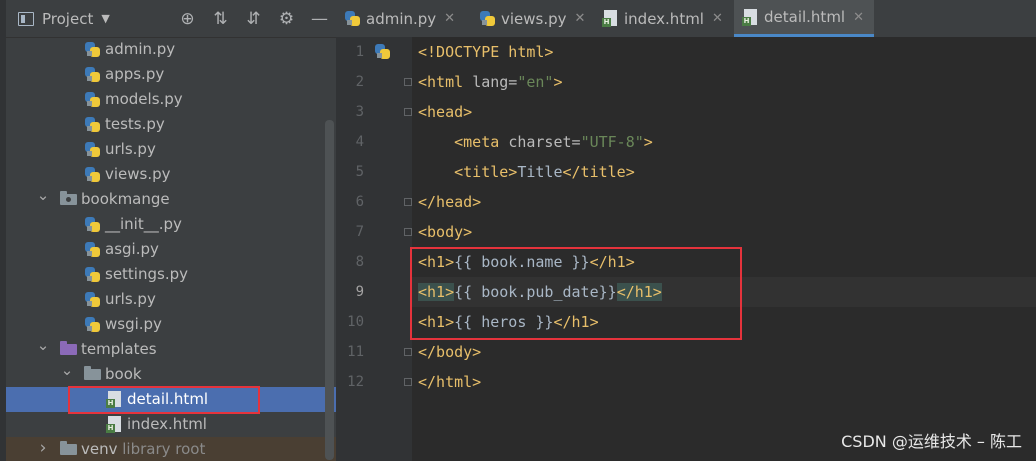 This screenshot has width=1036, height=461. What do you see at coordinates (359, 262) in the screenshot?
I see `line-number: 8` at bounding box center [359, 262].